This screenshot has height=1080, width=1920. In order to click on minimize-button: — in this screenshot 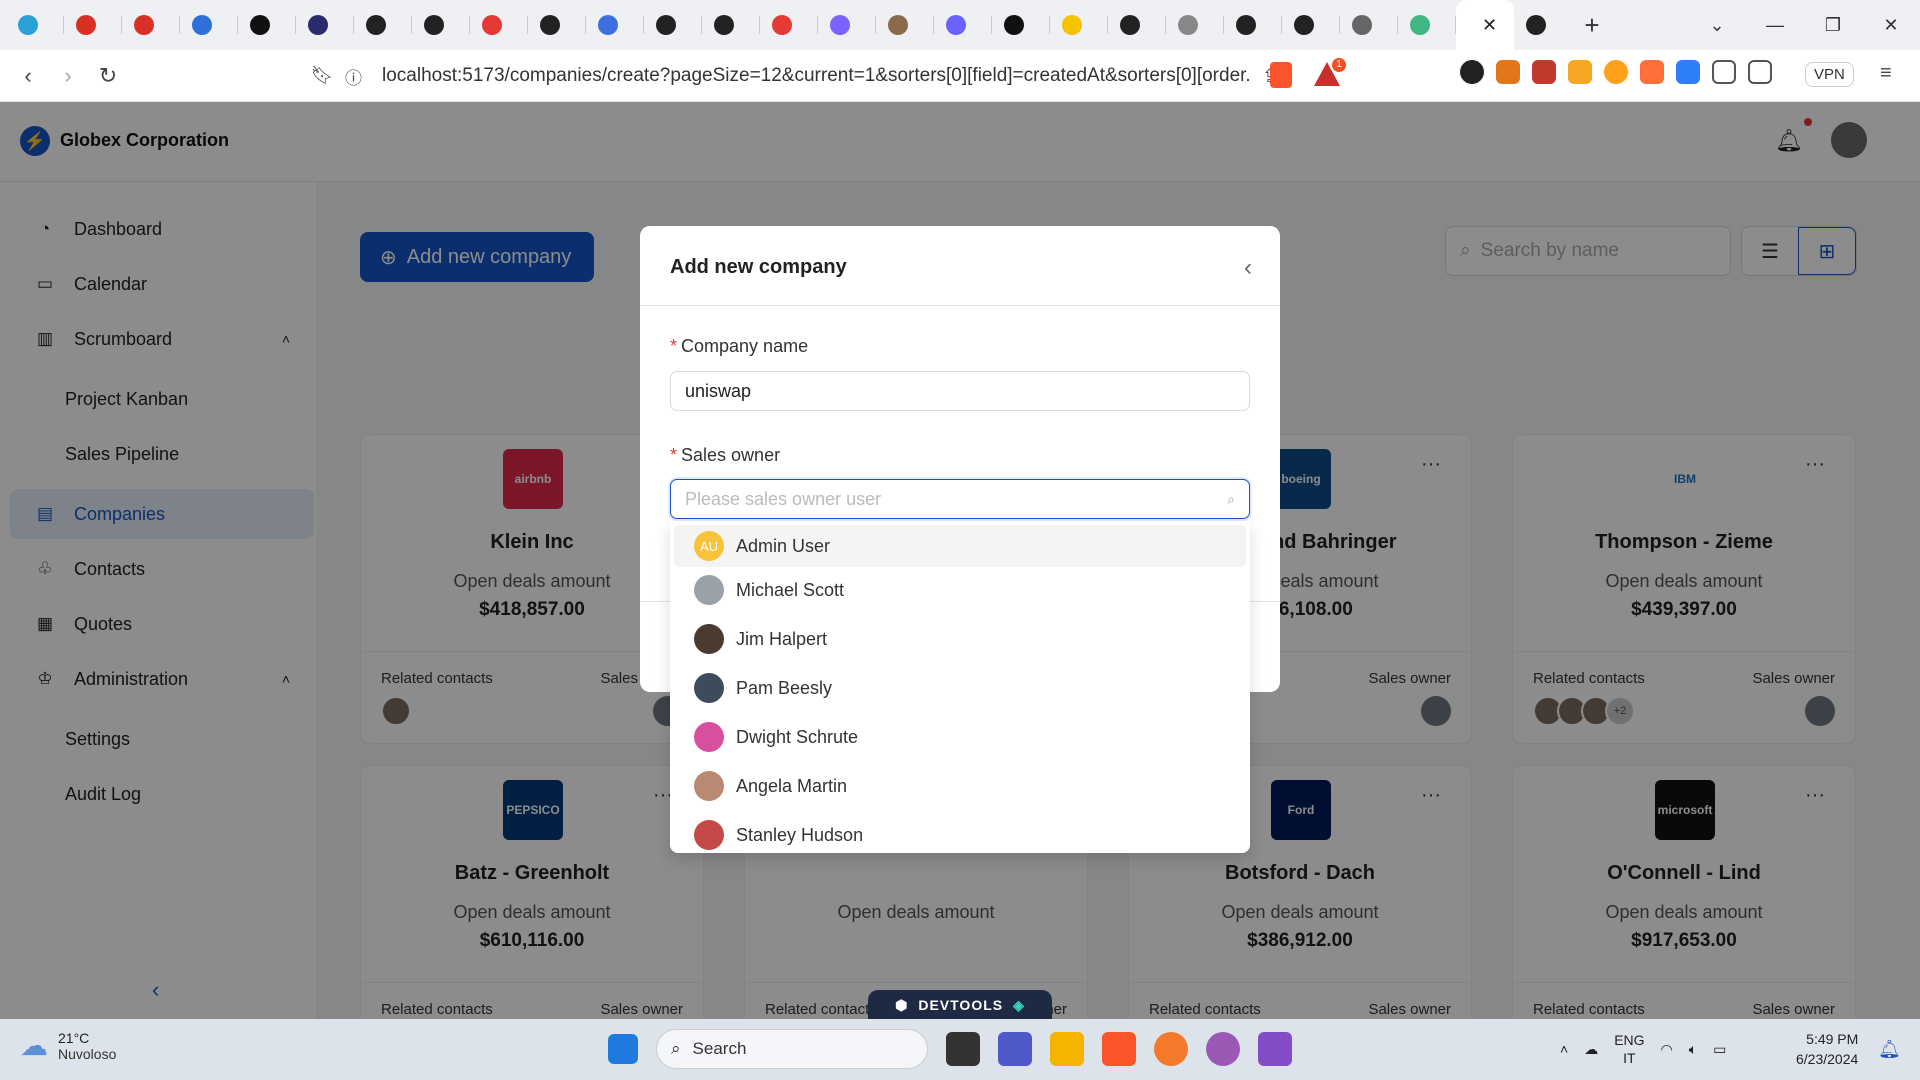, I will do `click(1775, 25)`.